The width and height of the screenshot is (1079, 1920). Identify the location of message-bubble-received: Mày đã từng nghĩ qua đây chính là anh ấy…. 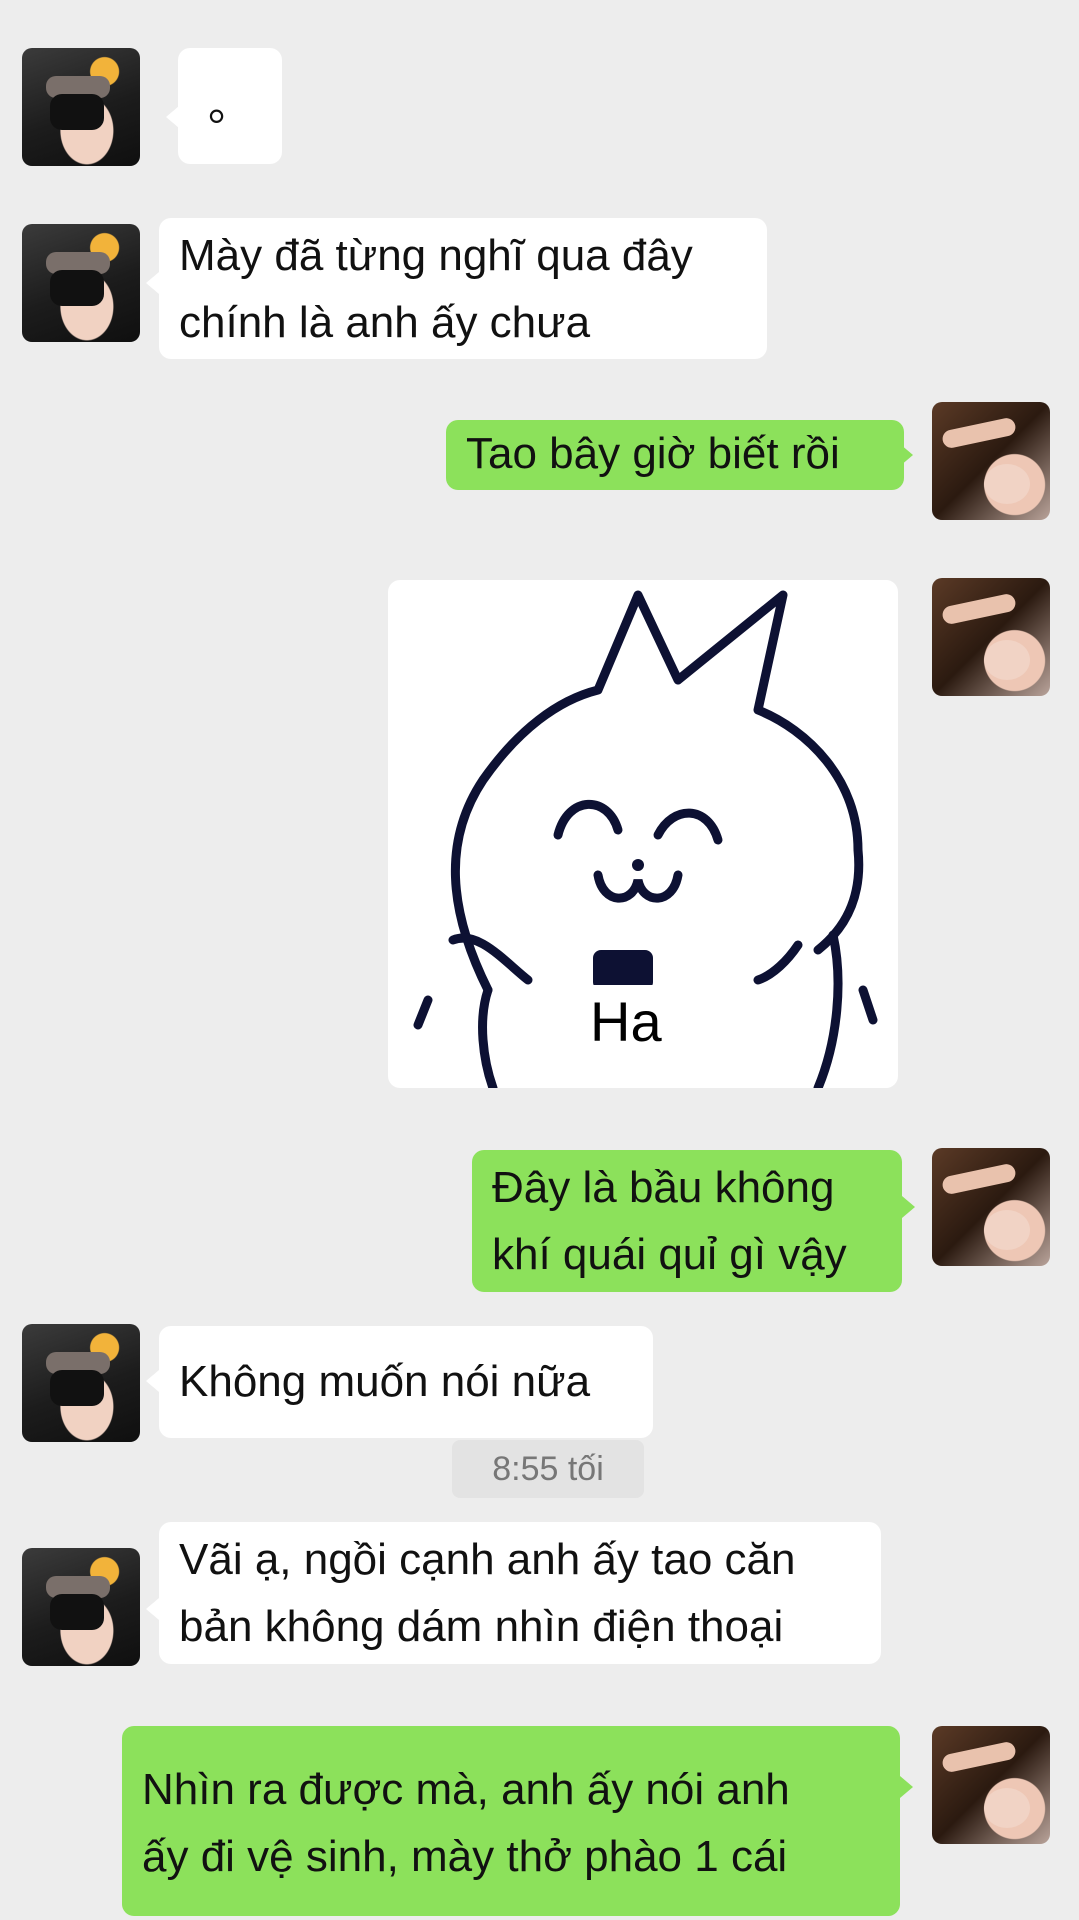
(463, 288).